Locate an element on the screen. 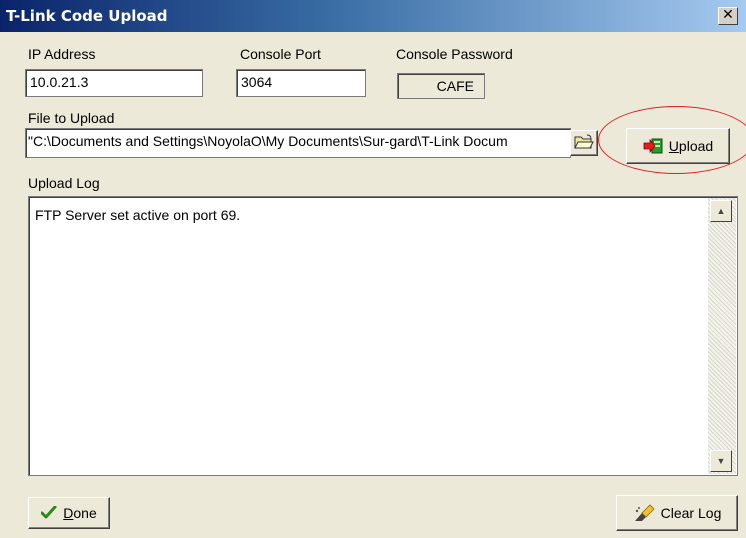  highlight-circle is located at coordinates (672, 140).